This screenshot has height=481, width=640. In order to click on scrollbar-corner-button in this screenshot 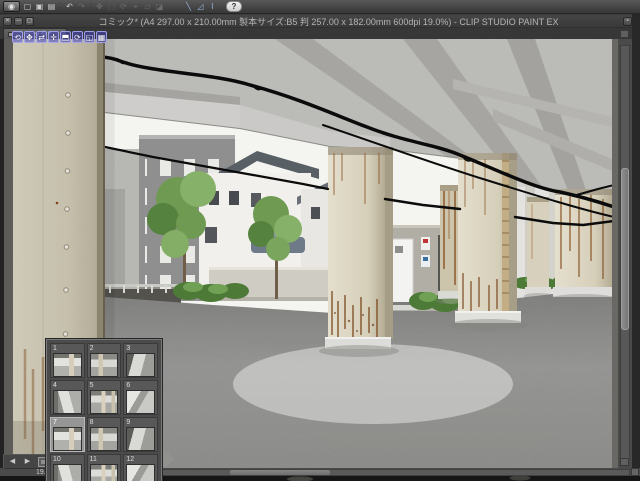, I will do `click(635, 472)`.